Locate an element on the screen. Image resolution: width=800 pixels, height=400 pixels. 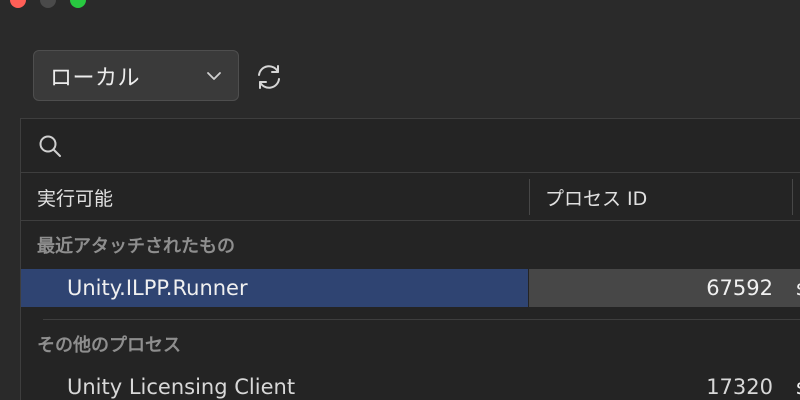
close-window-button is located at coordinates (18, 4).